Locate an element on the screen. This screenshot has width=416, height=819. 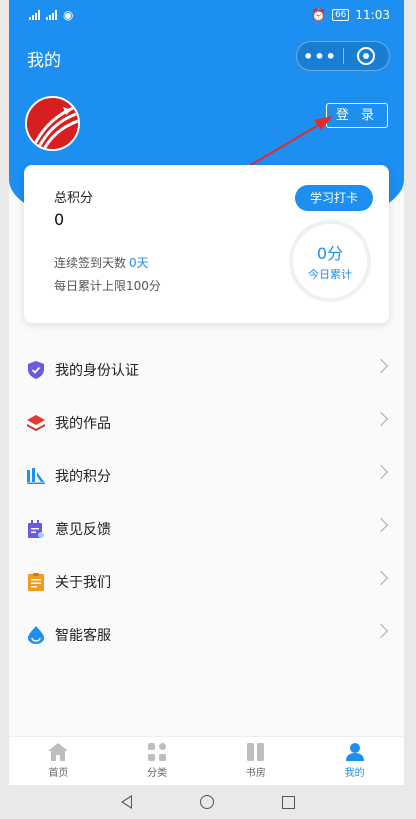
menu-item-customer-service: 智能客服 is located at coordinates (206, 634).